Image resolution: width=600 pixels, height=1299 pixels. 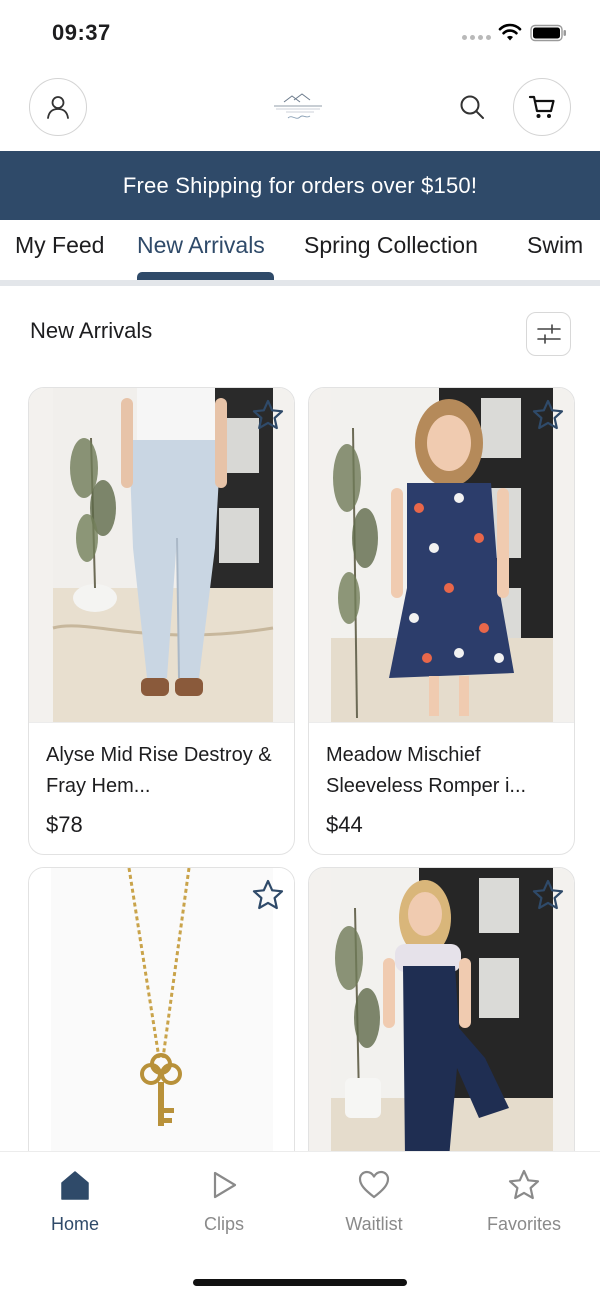 What do you see at coordinates (300, 1282) in the screenshot?
I see `home-indicator` at bounding box center [300, 1282].